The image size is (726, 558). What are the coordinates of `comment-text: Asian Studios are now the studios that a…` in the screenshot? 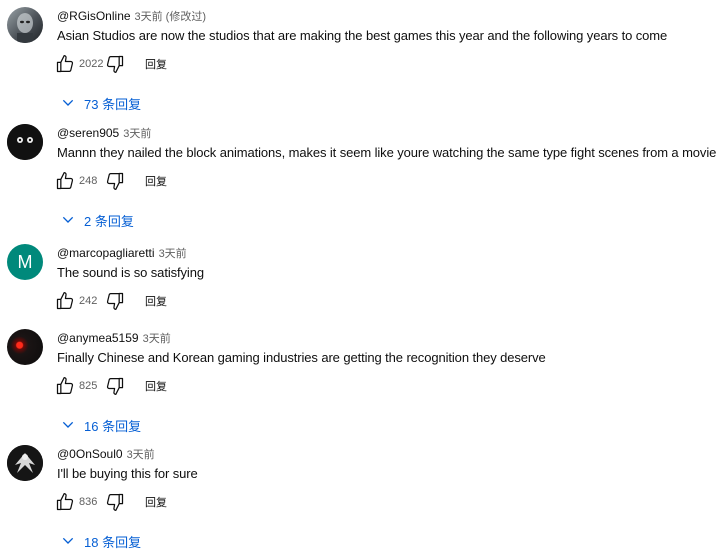 It's located at (362, 35).